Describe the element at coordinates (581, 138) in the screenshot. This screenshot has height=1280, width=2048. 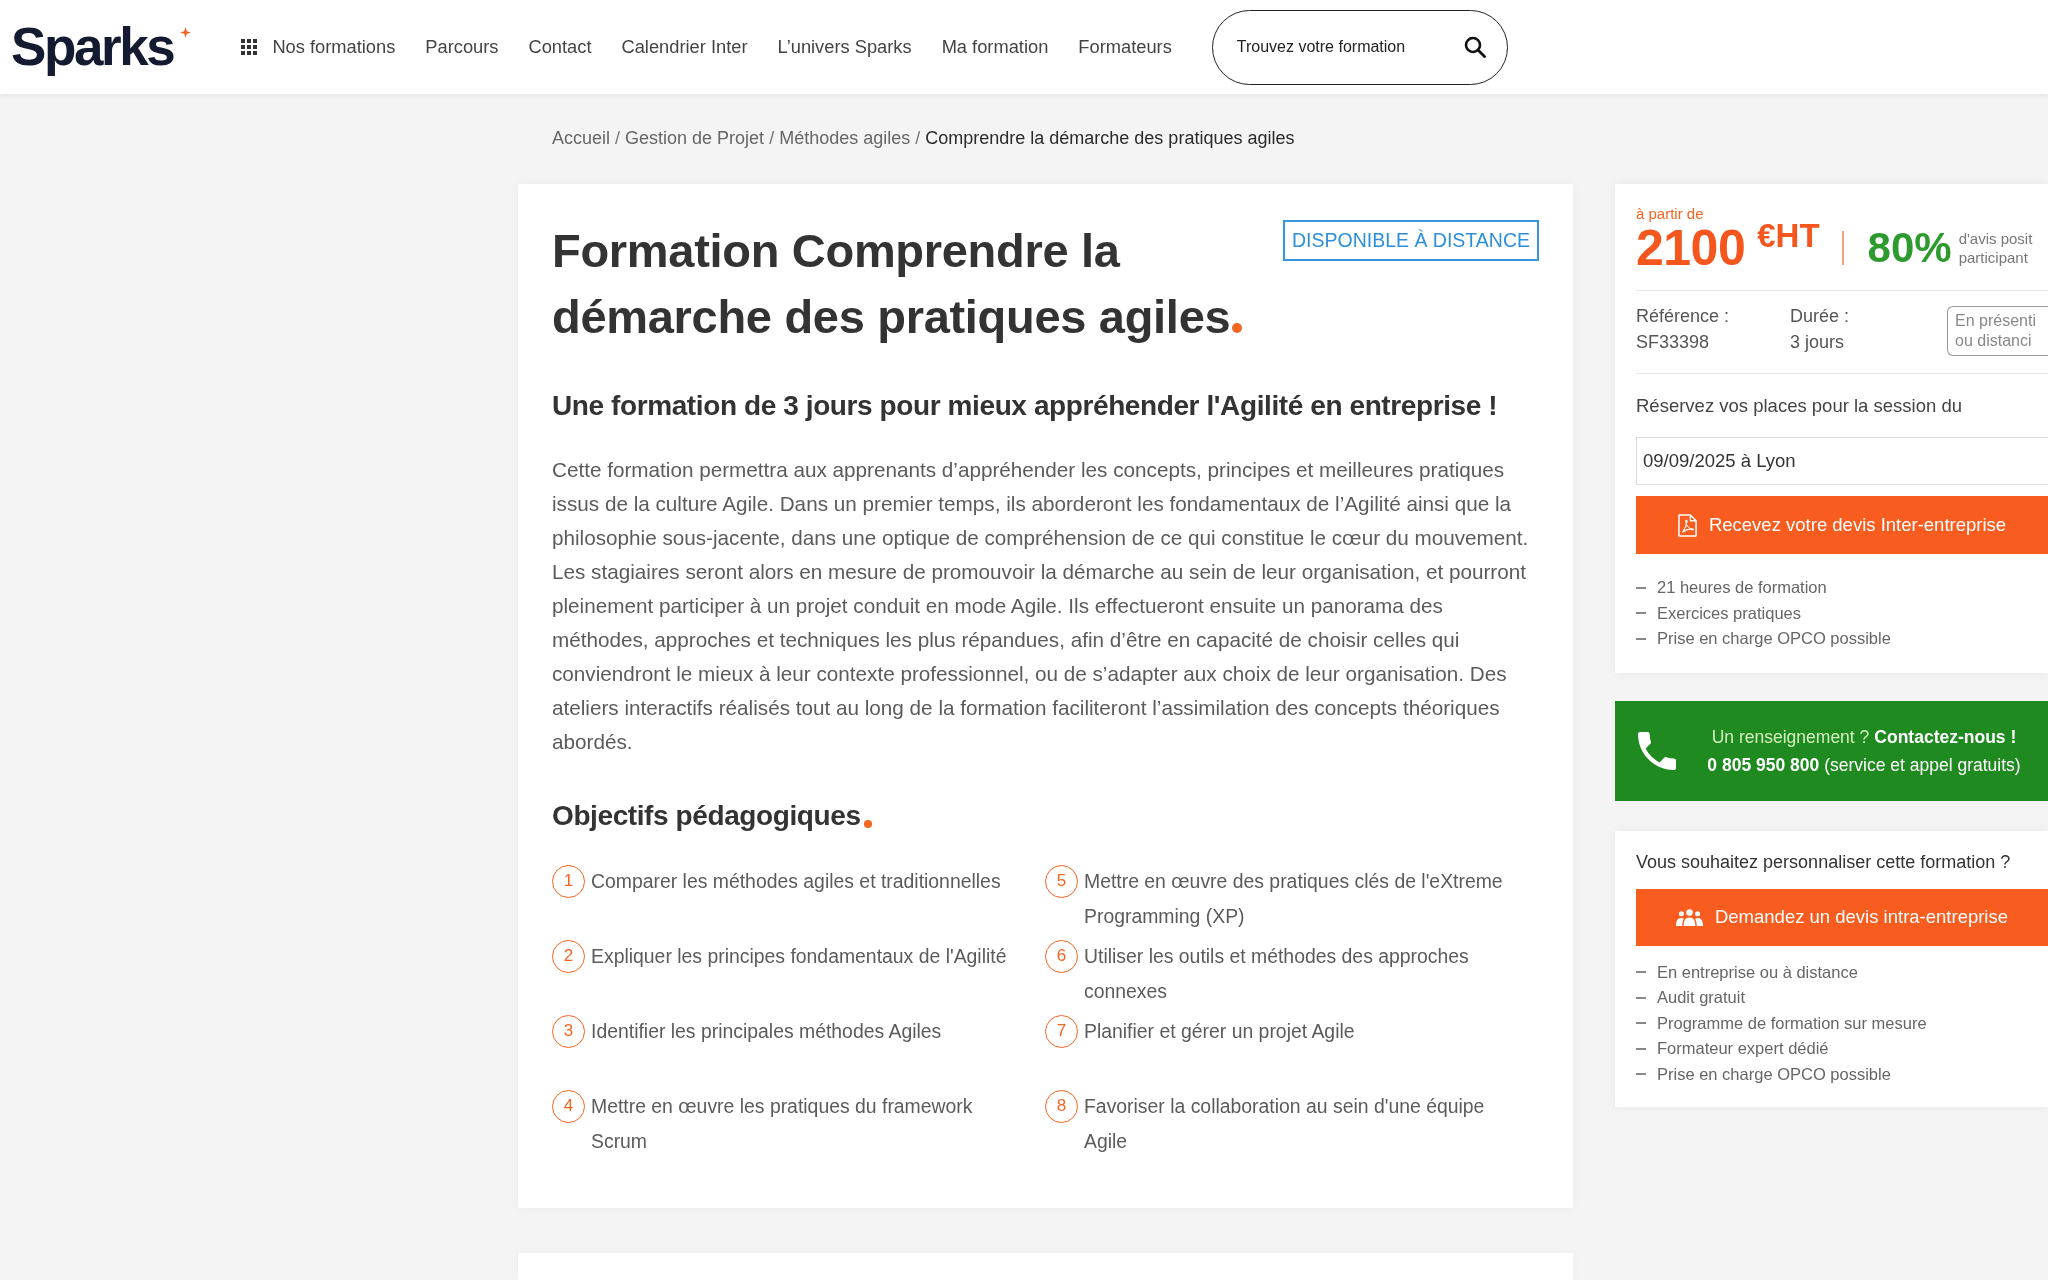
I see `breadcrumb-link: Accueil` at that location.